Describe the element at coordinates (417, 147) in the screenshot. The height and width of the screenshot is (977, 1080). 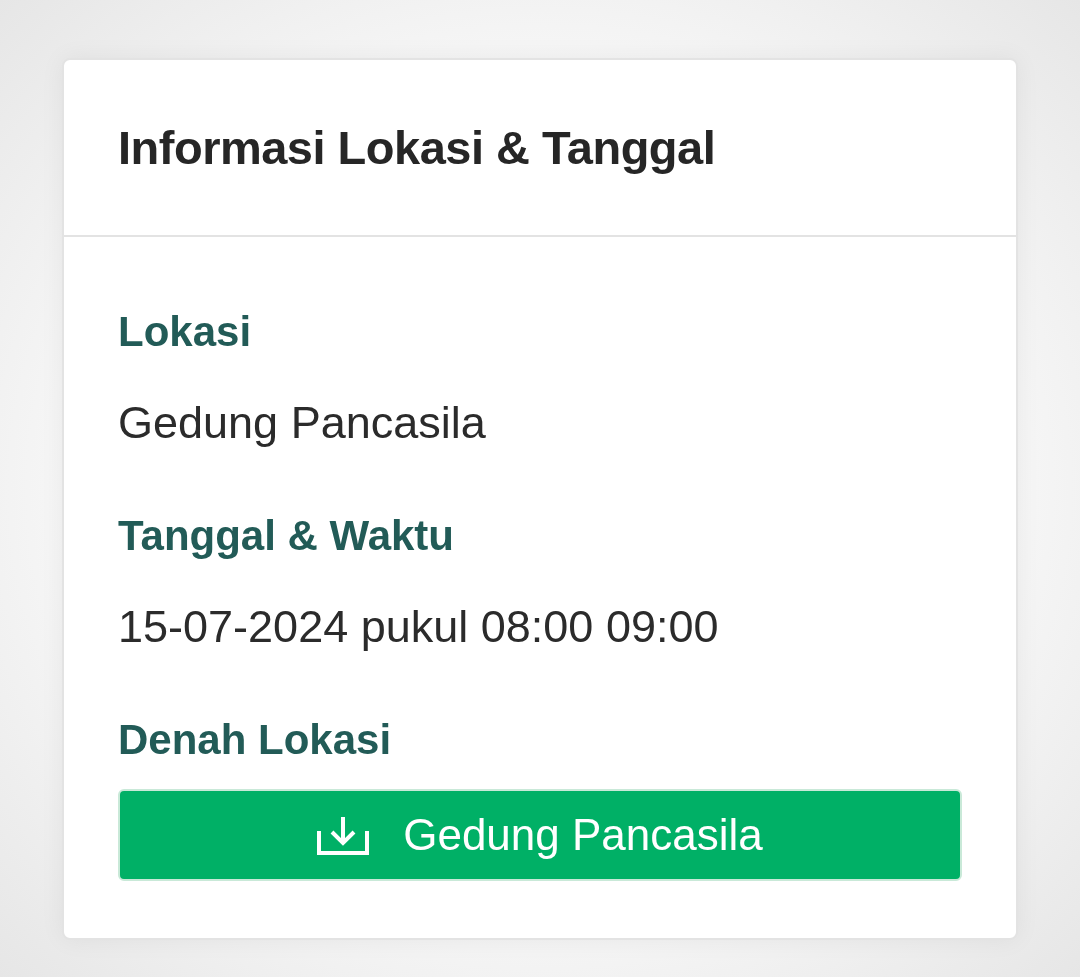
I see `card-title: Informasi Lokasi & Tanggal` at that location.